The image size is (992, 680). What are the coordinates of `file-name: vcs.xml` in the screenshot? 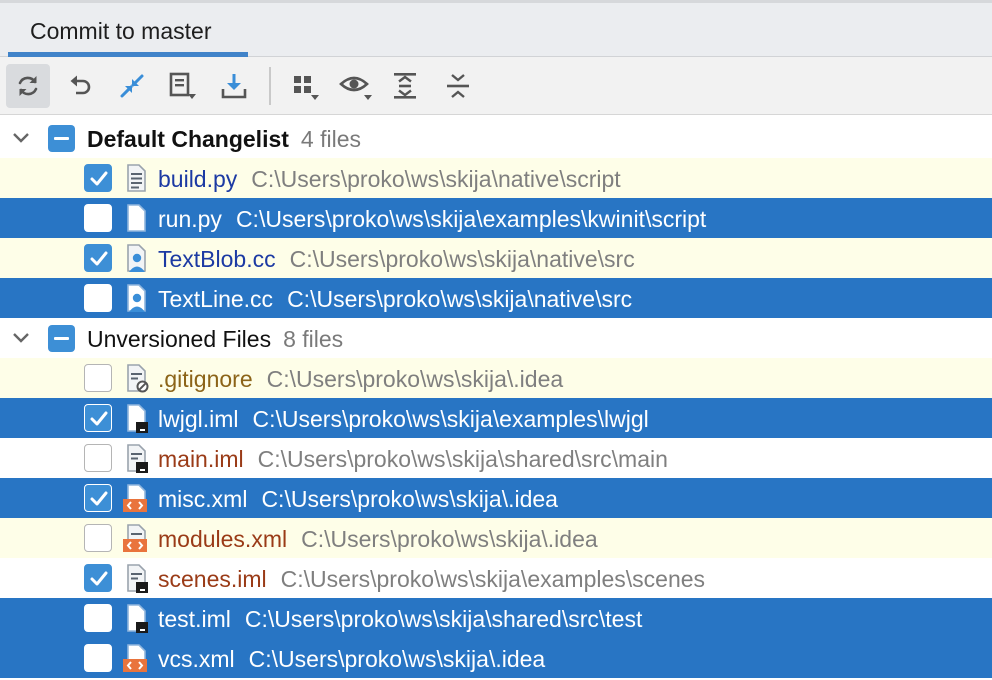 It's located at (196, 659).